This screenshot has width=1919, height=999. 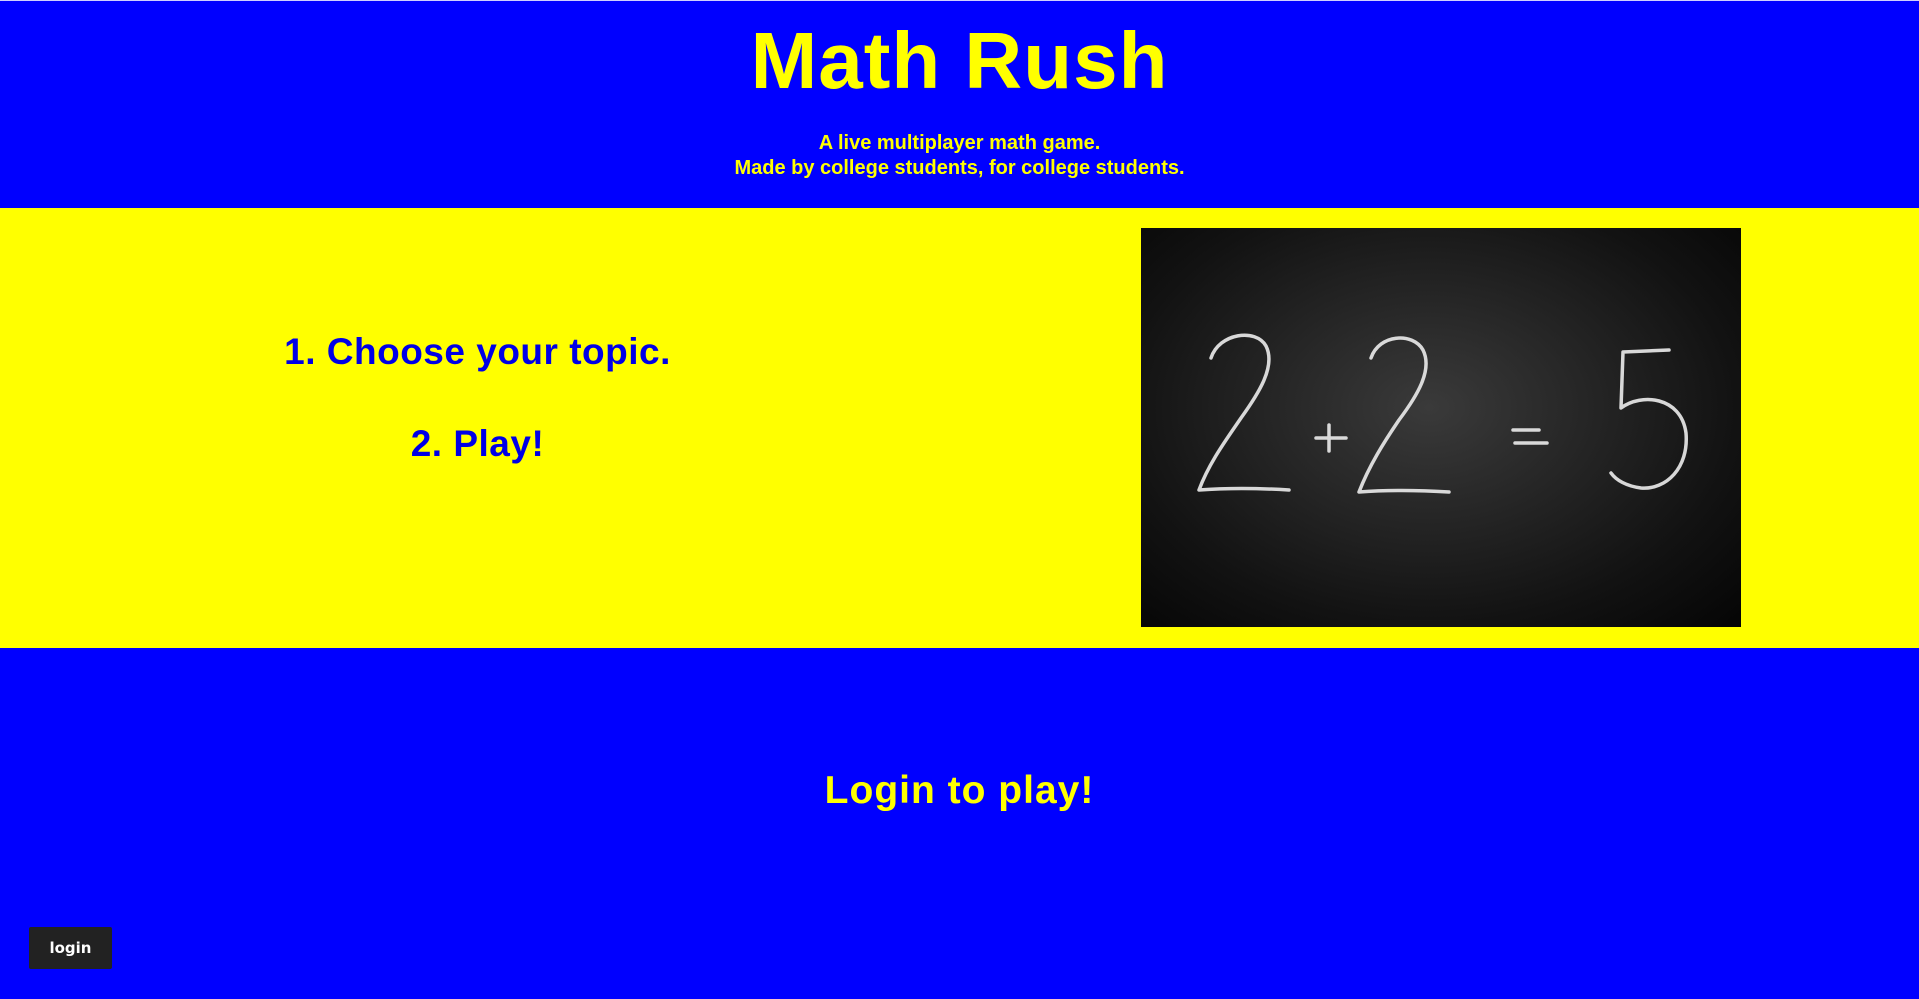 I want to click on chalk-equation-drawing, so click(x=1442, y=413).